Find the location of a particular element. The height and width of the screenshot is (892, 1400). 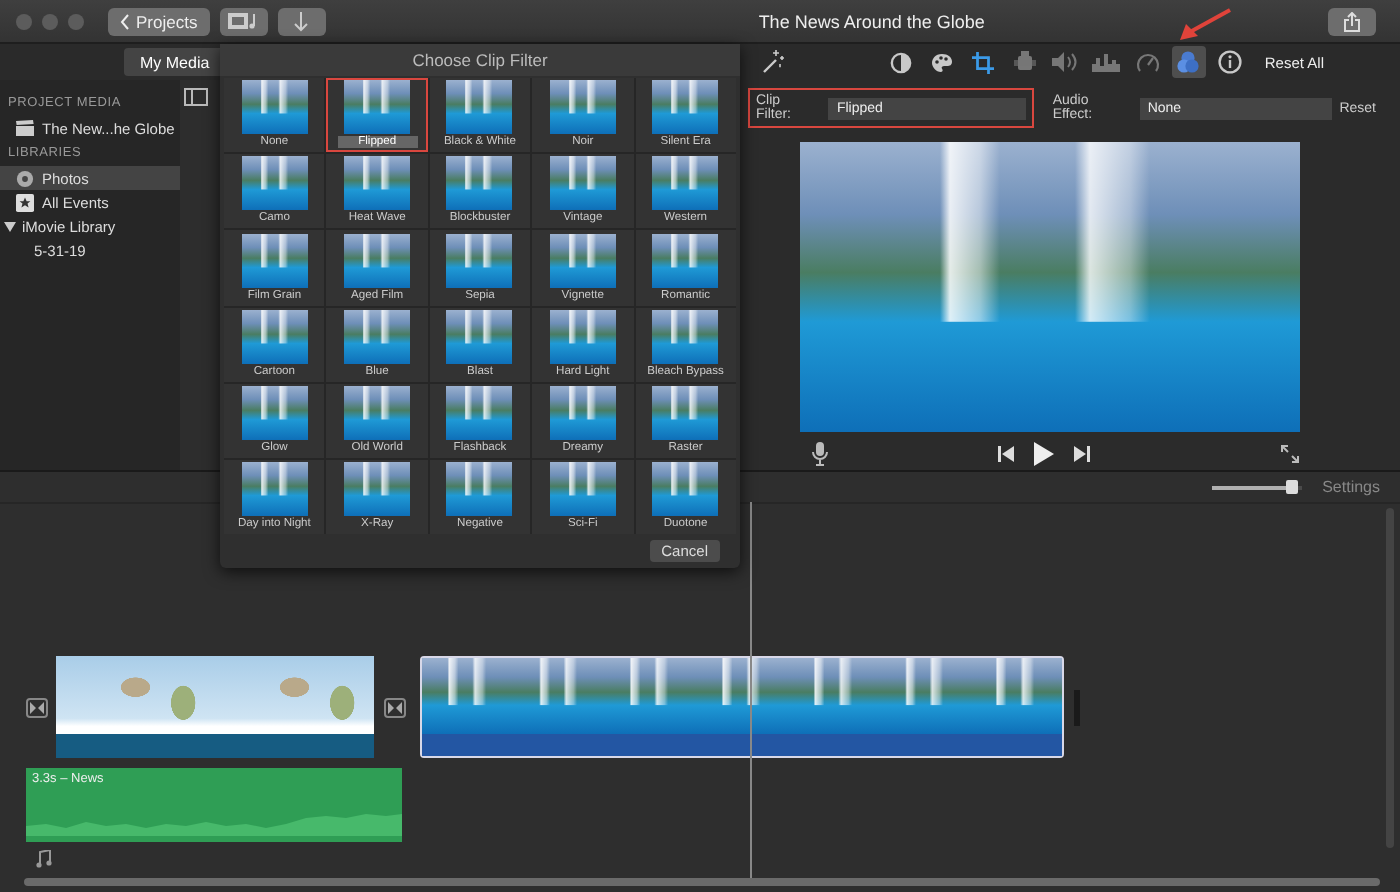

popover-title: Choose Clip Filter is located at coordinates (480, 60).